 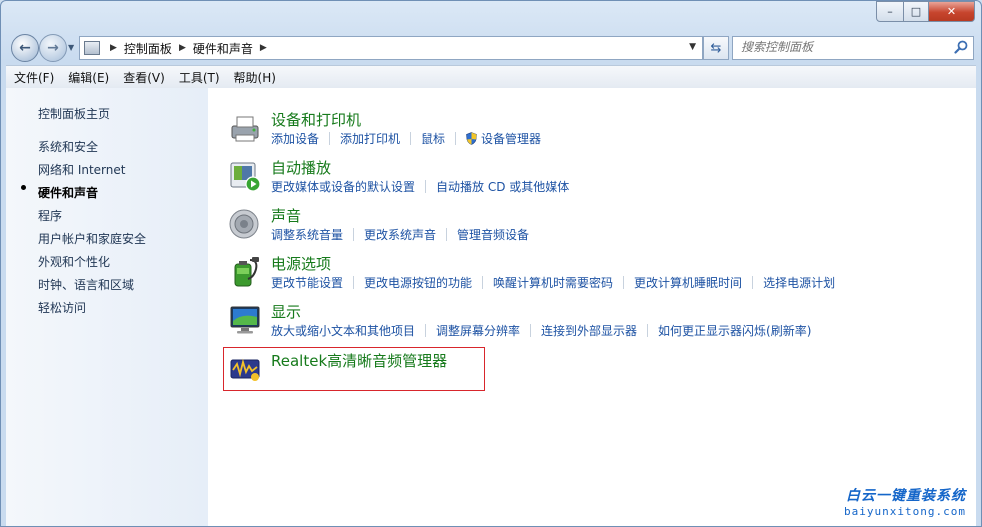 I want to click on sidebar-item-appearance: 外观和个性化, so click(x=74, y=261).